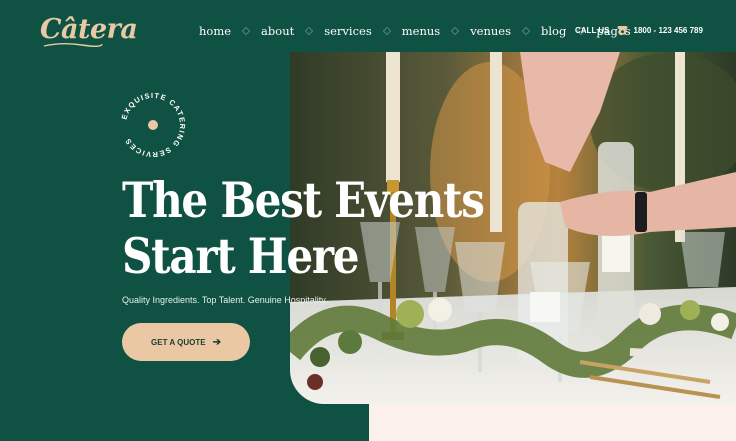 This screenshot has width=736, height=441. I want to click on call-us: CALL US 1800 - 123 456 789, so click(639, 30).